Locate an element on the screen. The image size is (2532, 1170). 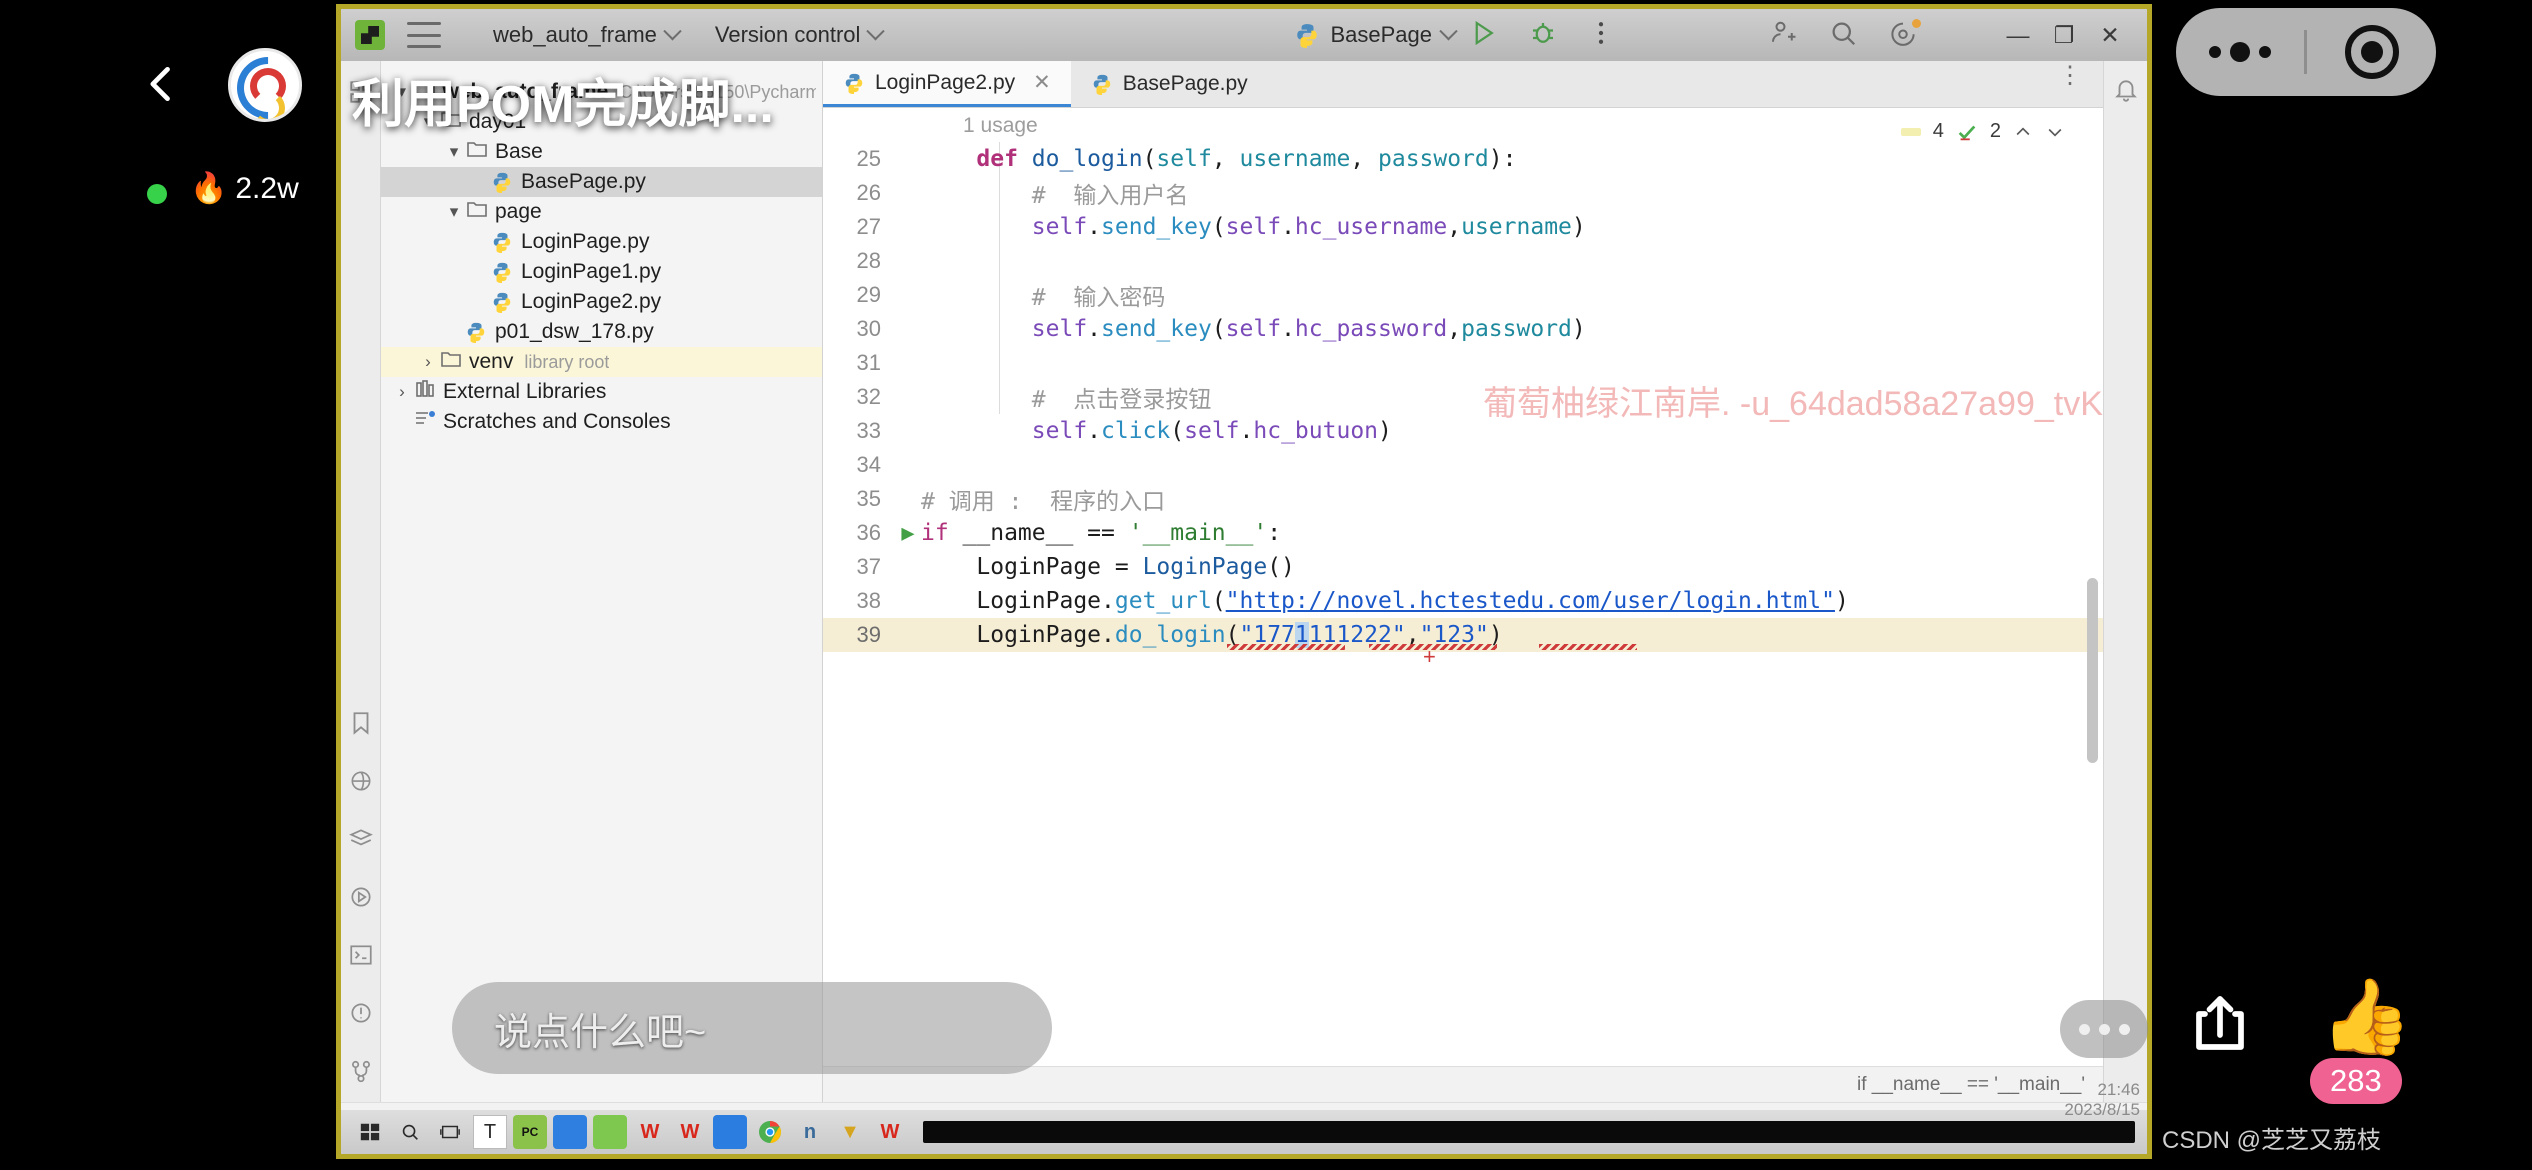
start-icon is located at coordinates (370, 1132).